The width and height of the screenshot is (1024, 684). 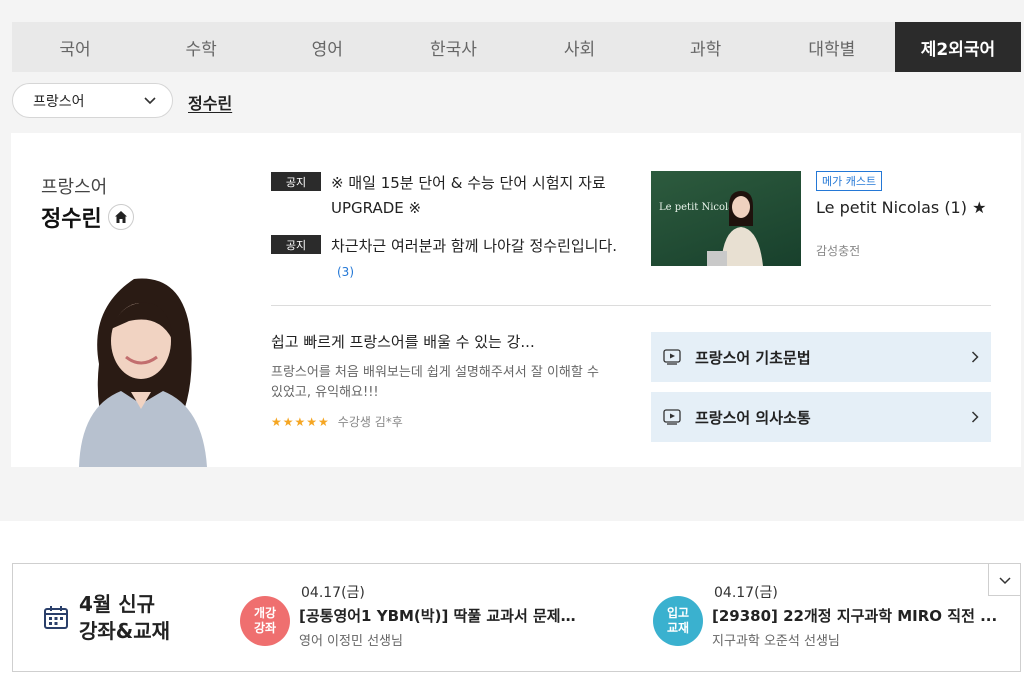 I want to click on badge-line1: 개강, so click(x=265, y=613).